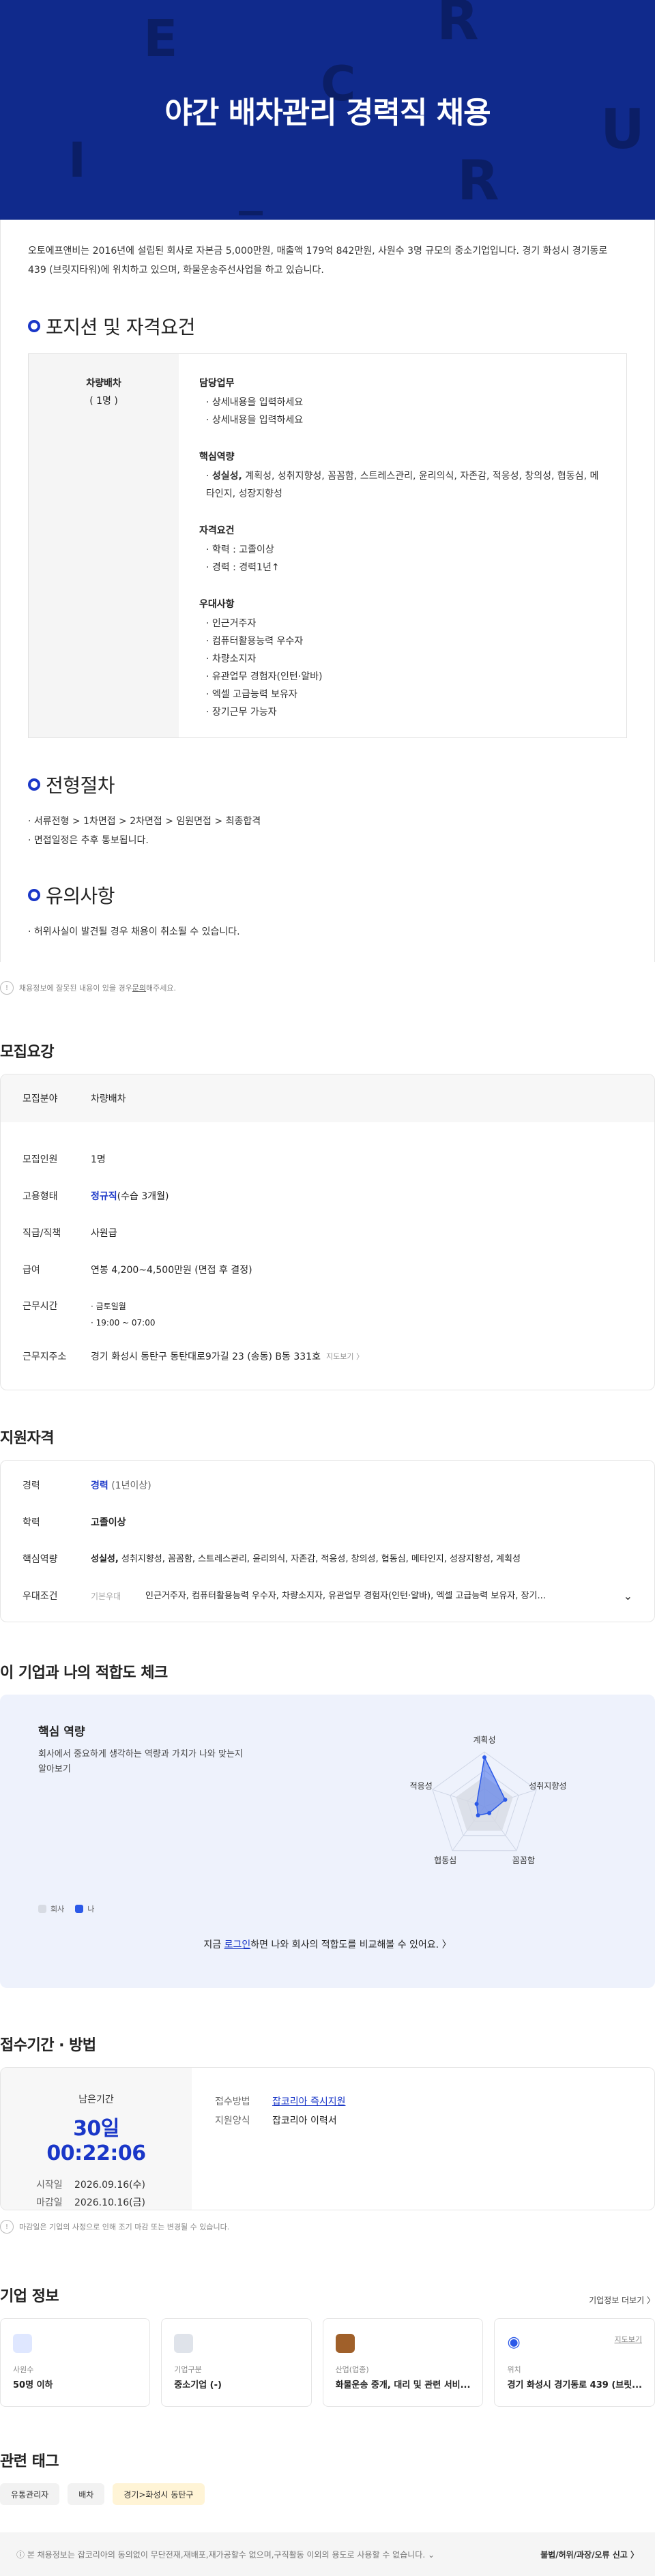  Describe the element at coordinates (589, 2554) in the screenshot. I see `report-link: 불법/허위/과장/오류 신고 〉` at that location.